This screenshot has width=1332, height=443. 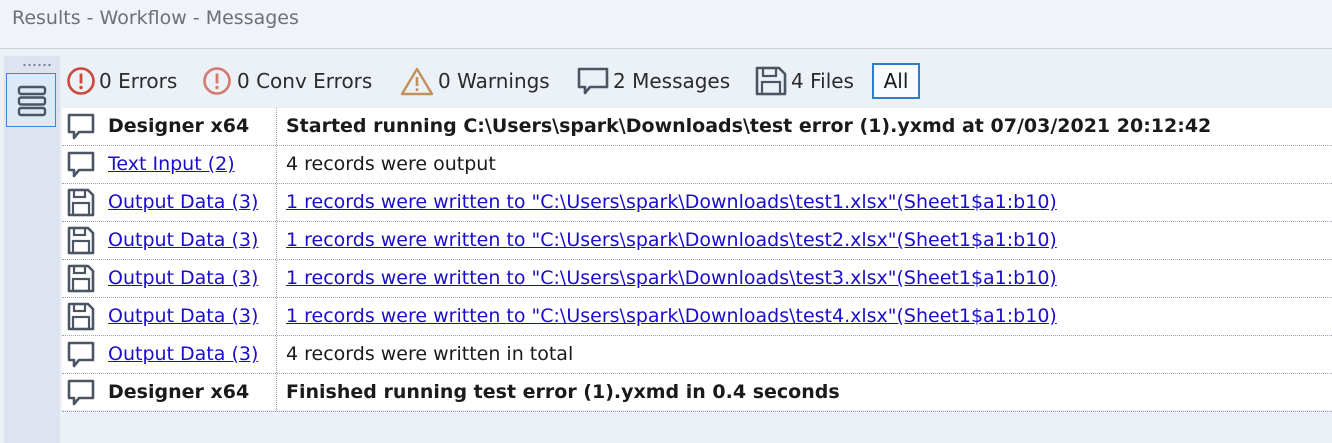 I want to click on files-filter: 4 Files, so click(x=804, y=81).